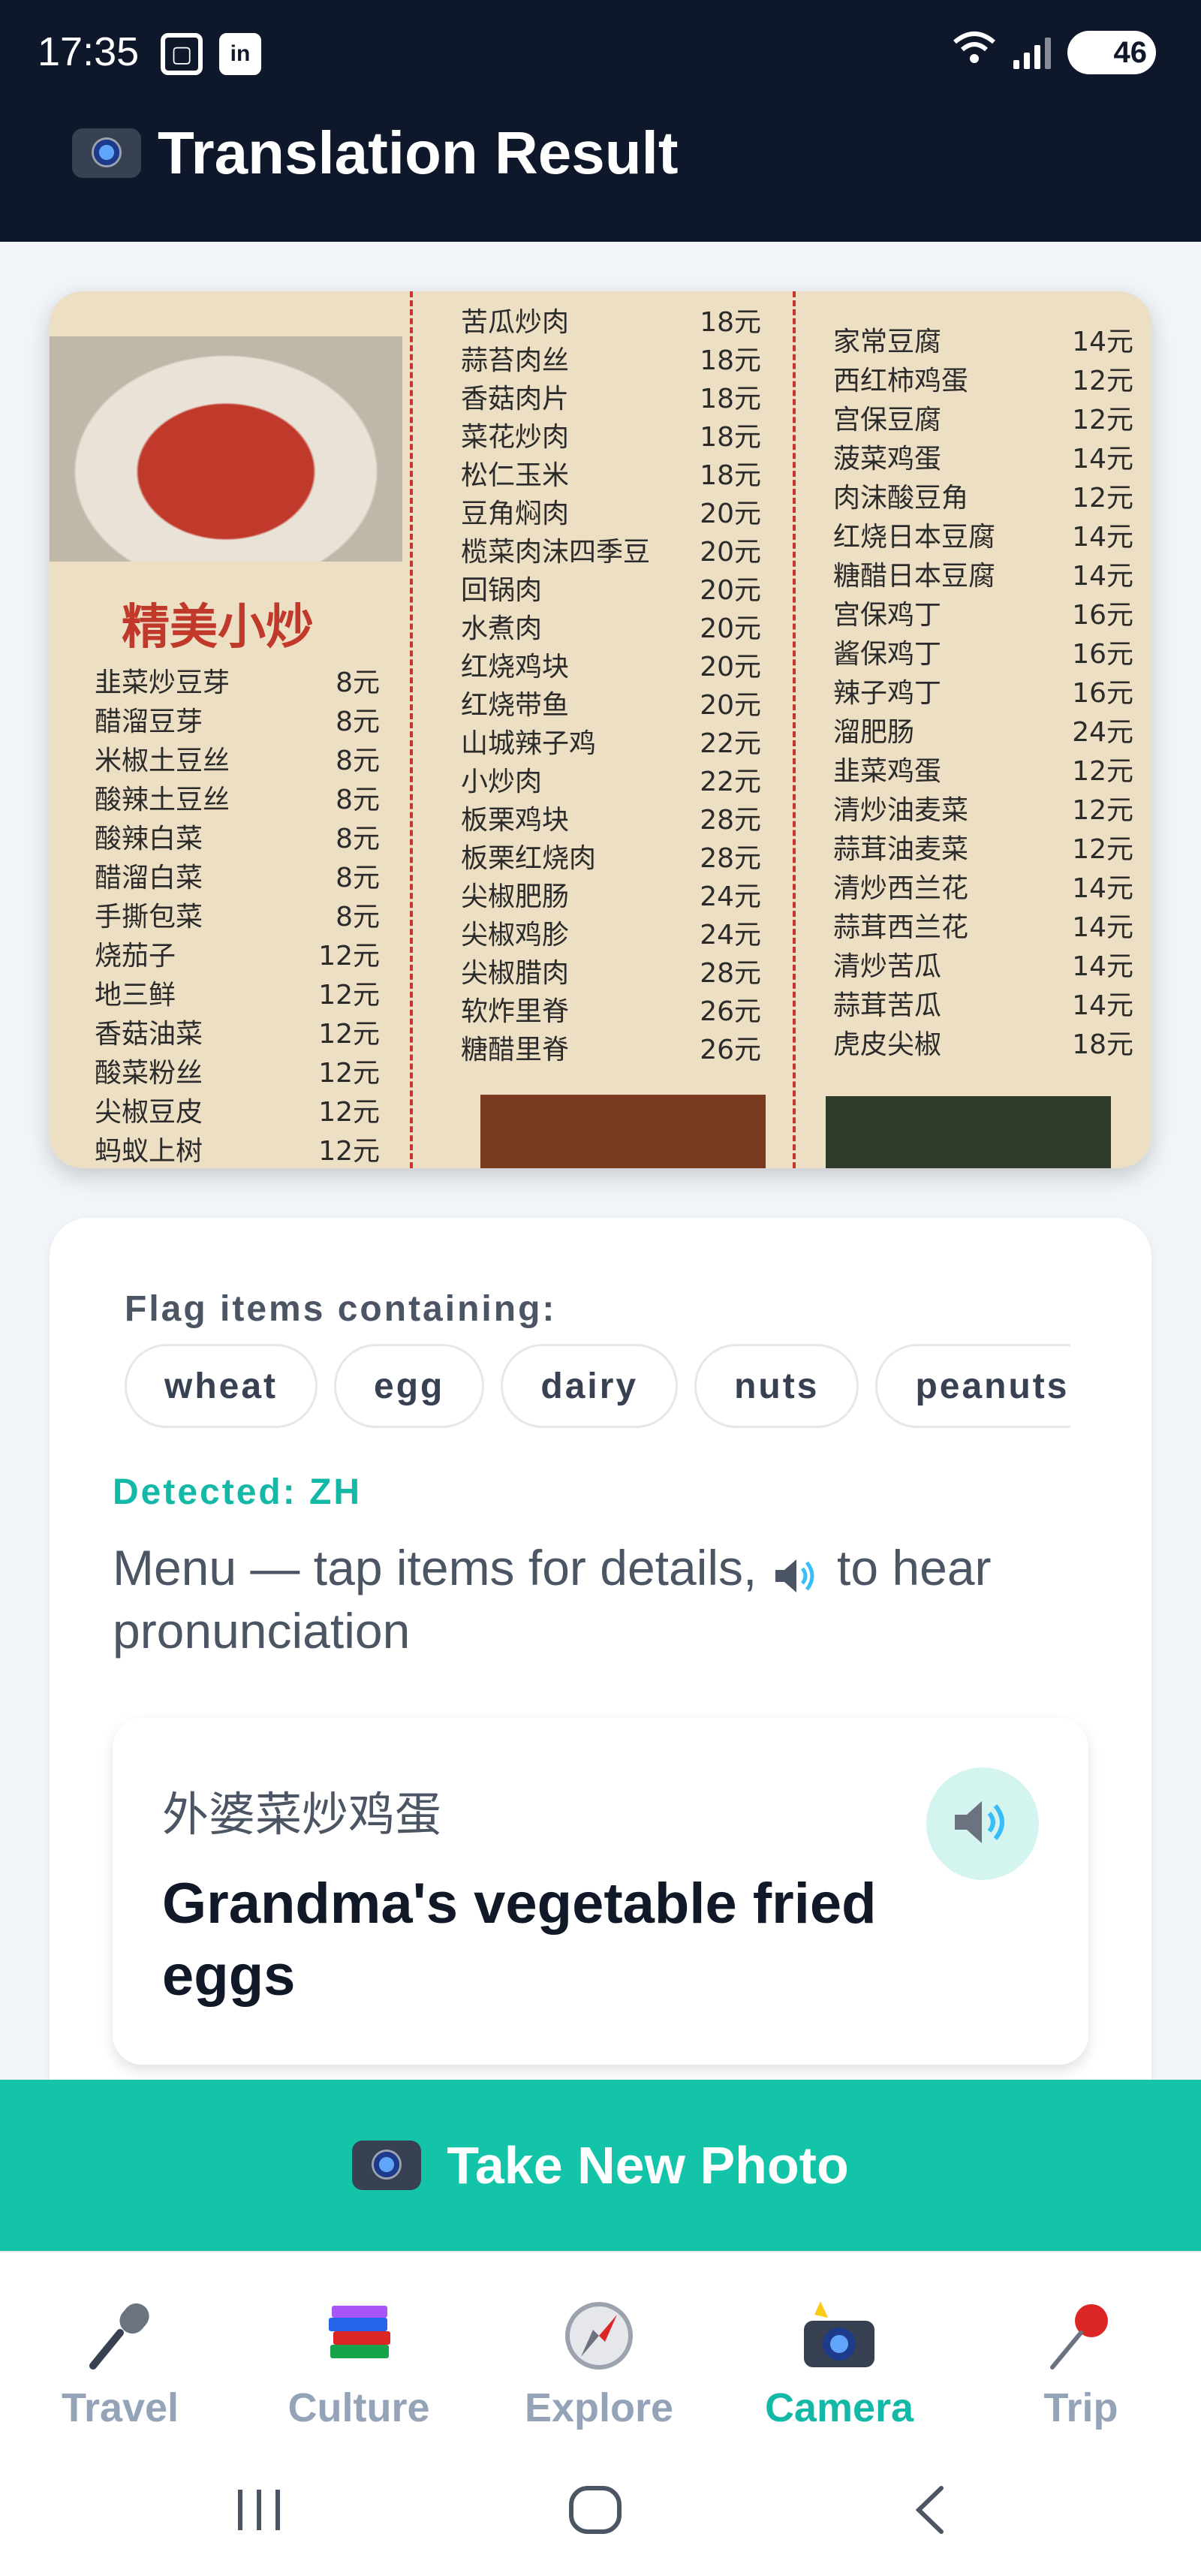 The image size is (1201, 2576). I want to click on menu-photo-row: 尖椒豆皮 12元, so click(238, 1109).